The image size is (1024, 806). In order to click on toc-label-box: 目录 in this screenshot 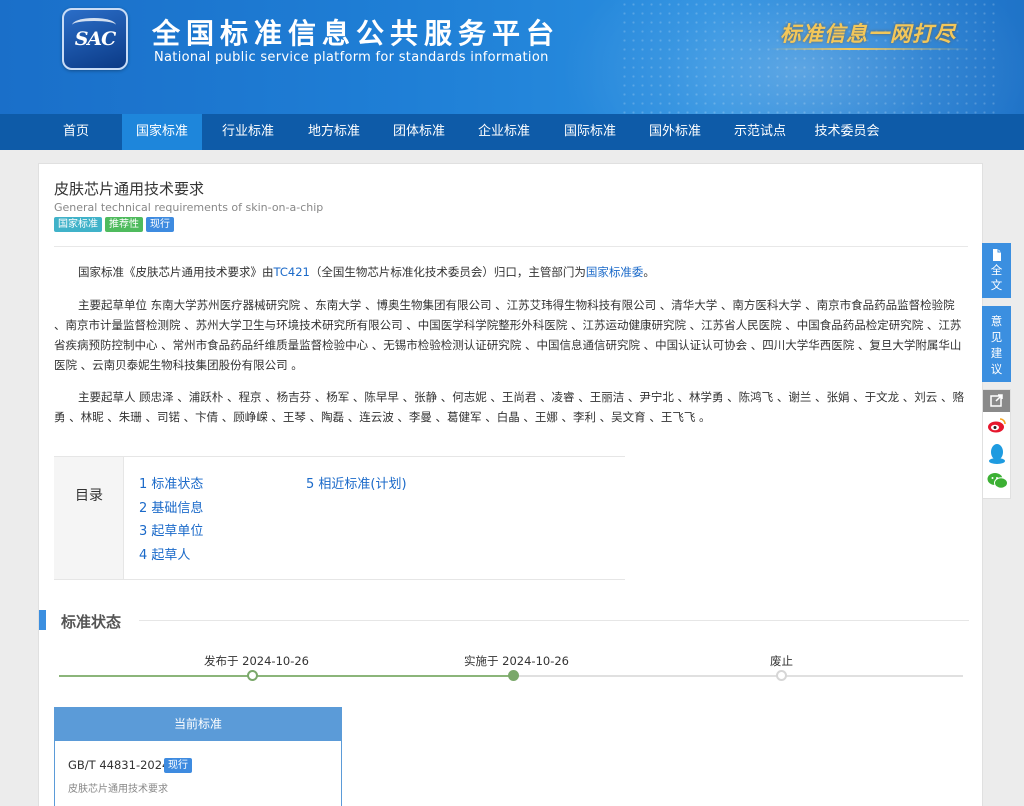, I will do `click(89, 518)`.